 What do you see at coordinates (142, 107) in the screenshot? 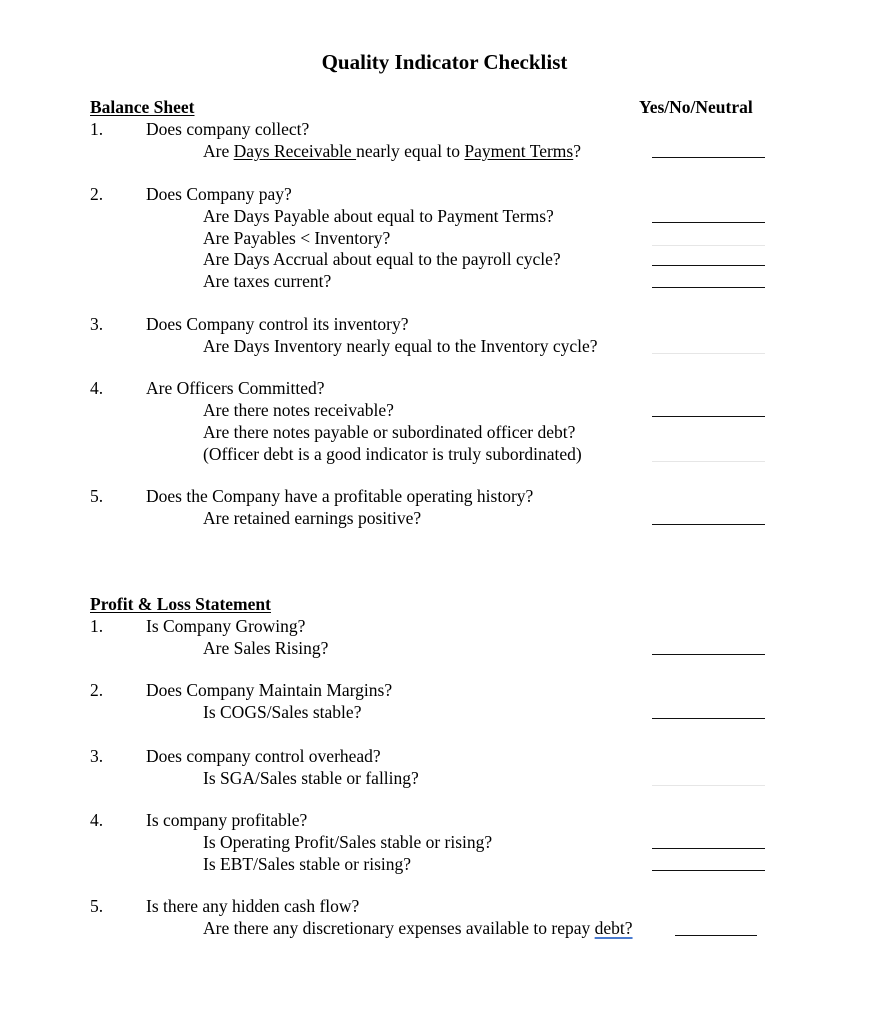
I see `section-heading-balance-sheet: Balance Sheet` at bounding box center [142, 107].